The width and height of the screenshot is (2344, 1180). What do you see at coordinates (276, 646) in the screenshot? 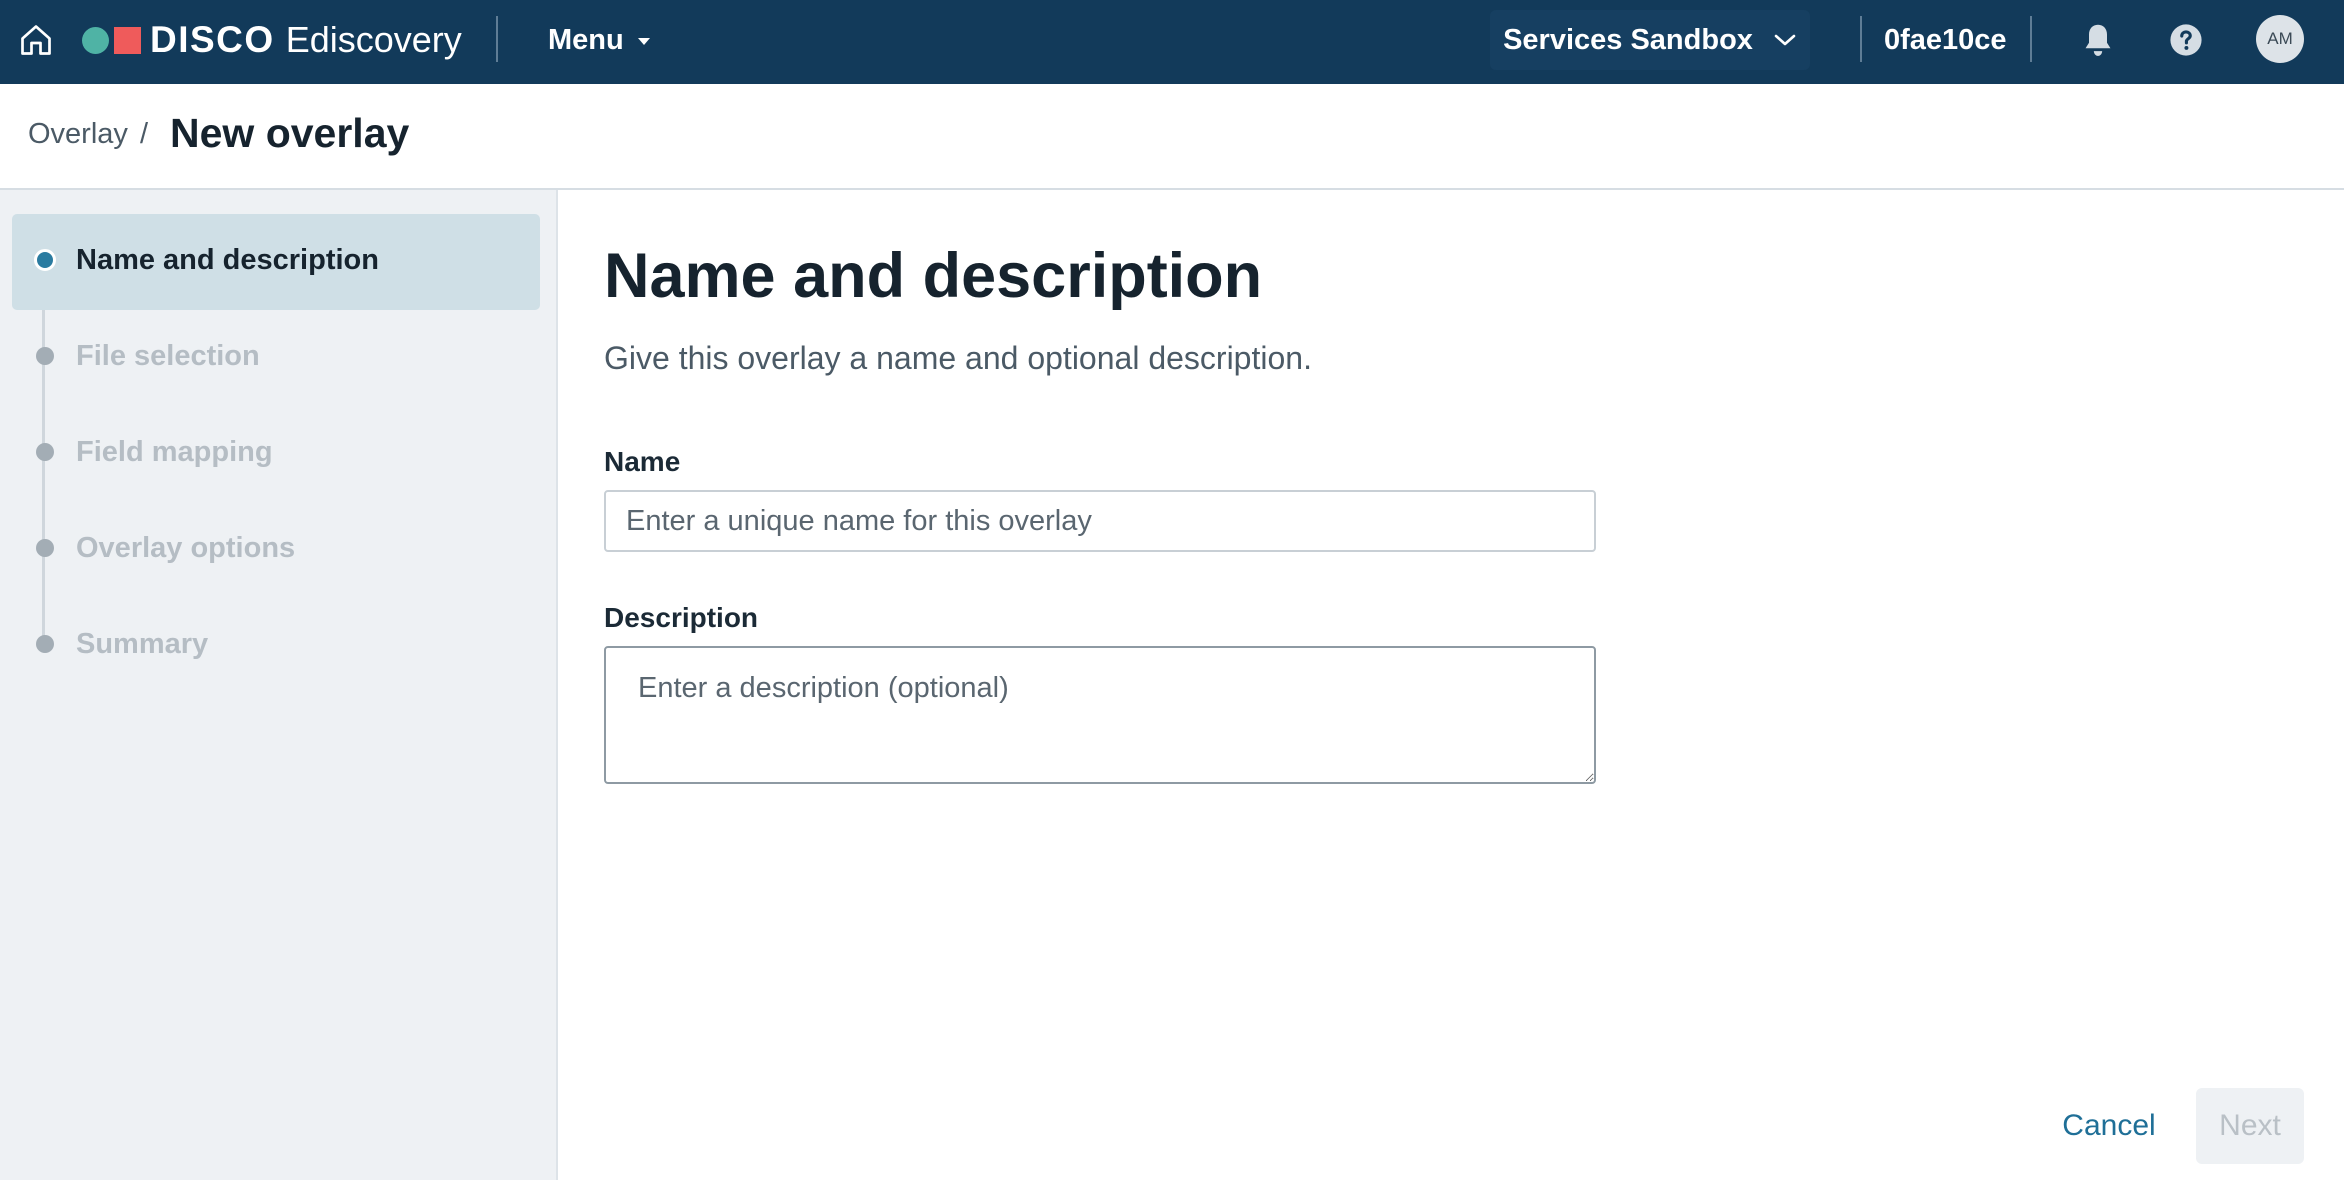
I see `step-summary: Summary` at bounding box center [276, 646].